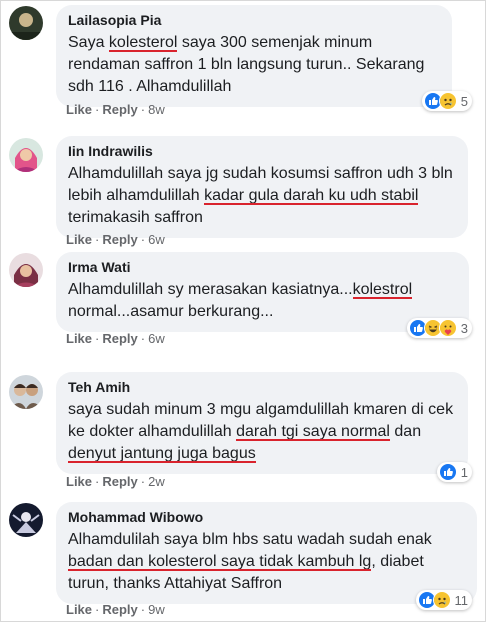  I want to click on highlighted-text: denyut jantung juga bagus, so click(162, 453).